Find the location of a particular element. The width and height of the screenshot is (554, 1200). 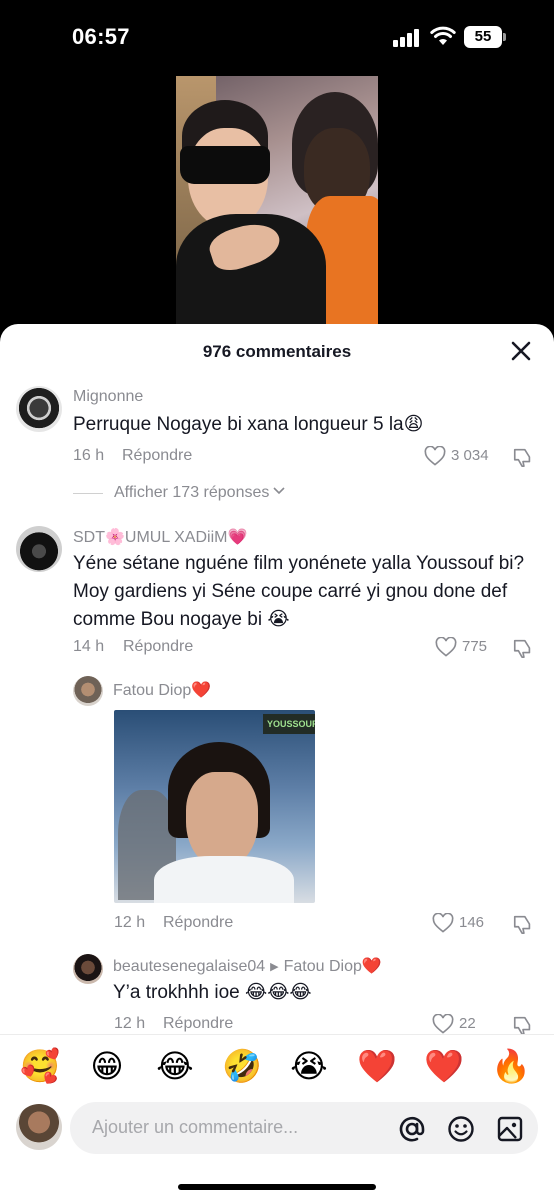

reply-username: Fatou Diop❤️ is located at coordinates (162, 690).